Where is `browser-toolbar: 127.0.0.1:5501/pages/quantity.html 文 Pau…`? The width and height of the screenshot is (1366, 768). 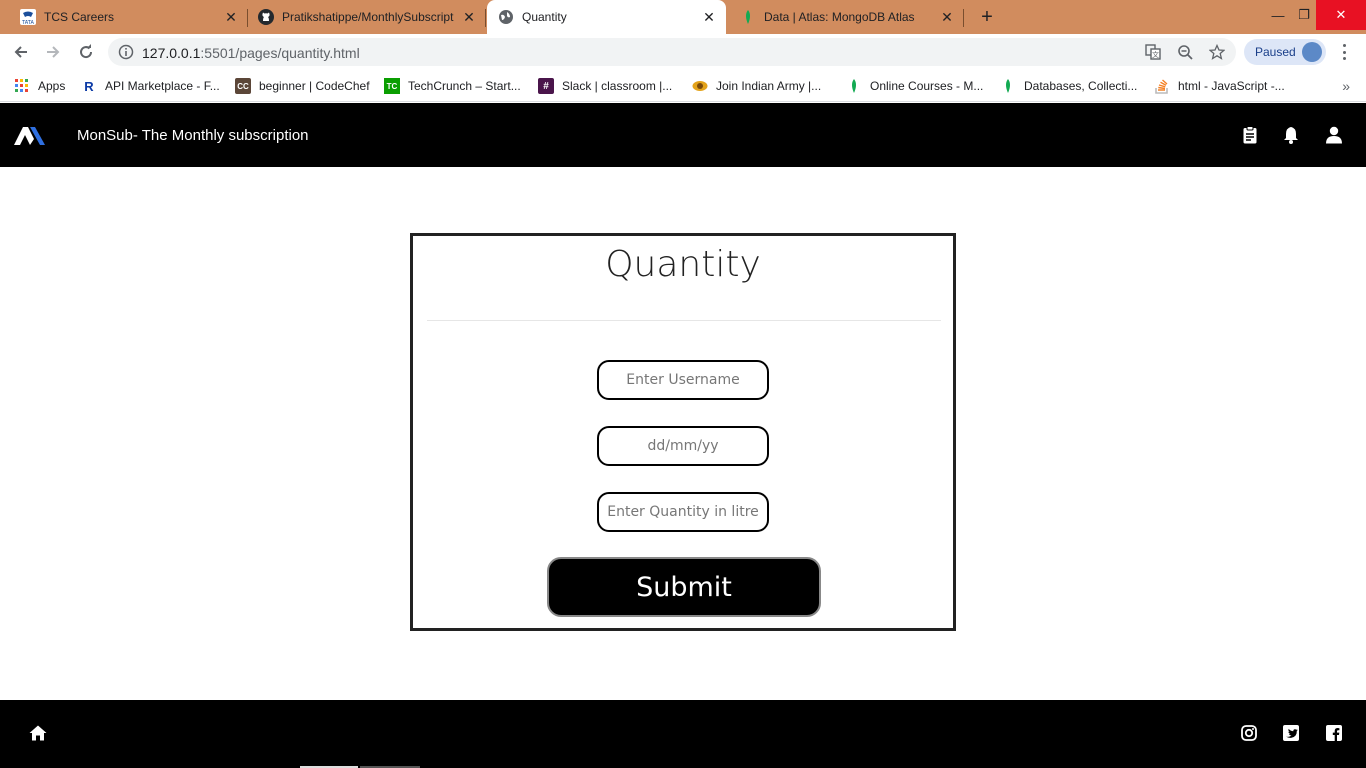
browser-toolbar: 127.0.0.1:5501/pages/quantity.html 文 Pau… is located at coordinates (683, 52).